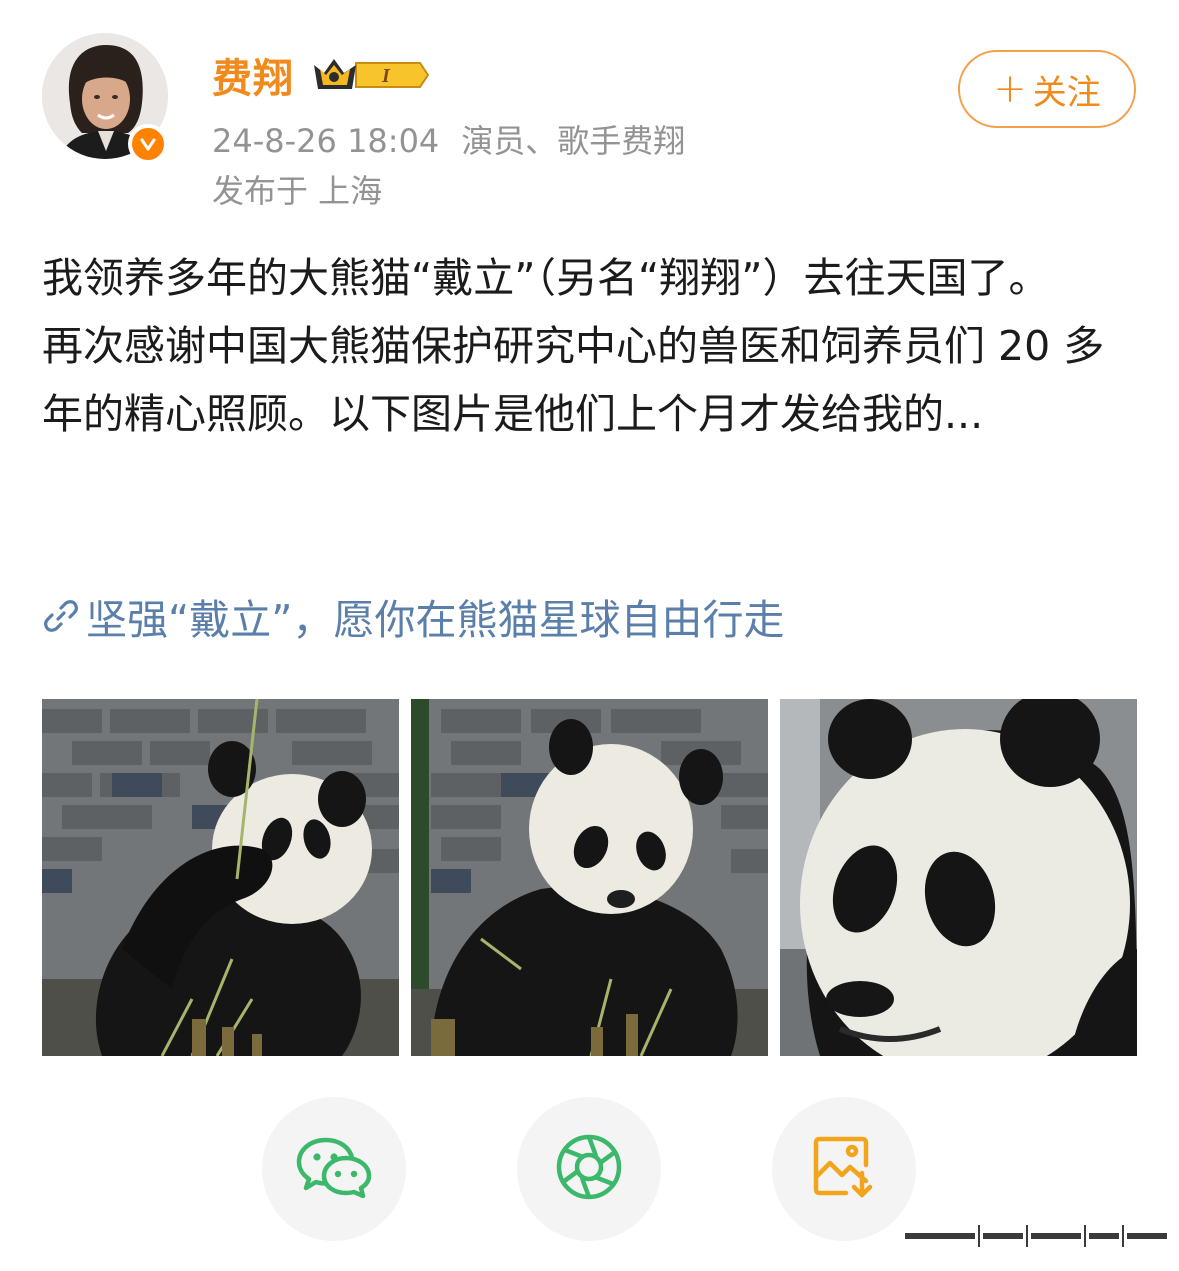 The width and height of the screenshot is (1179, 1271). I want to click on moments-icon, so click(589, 1169).